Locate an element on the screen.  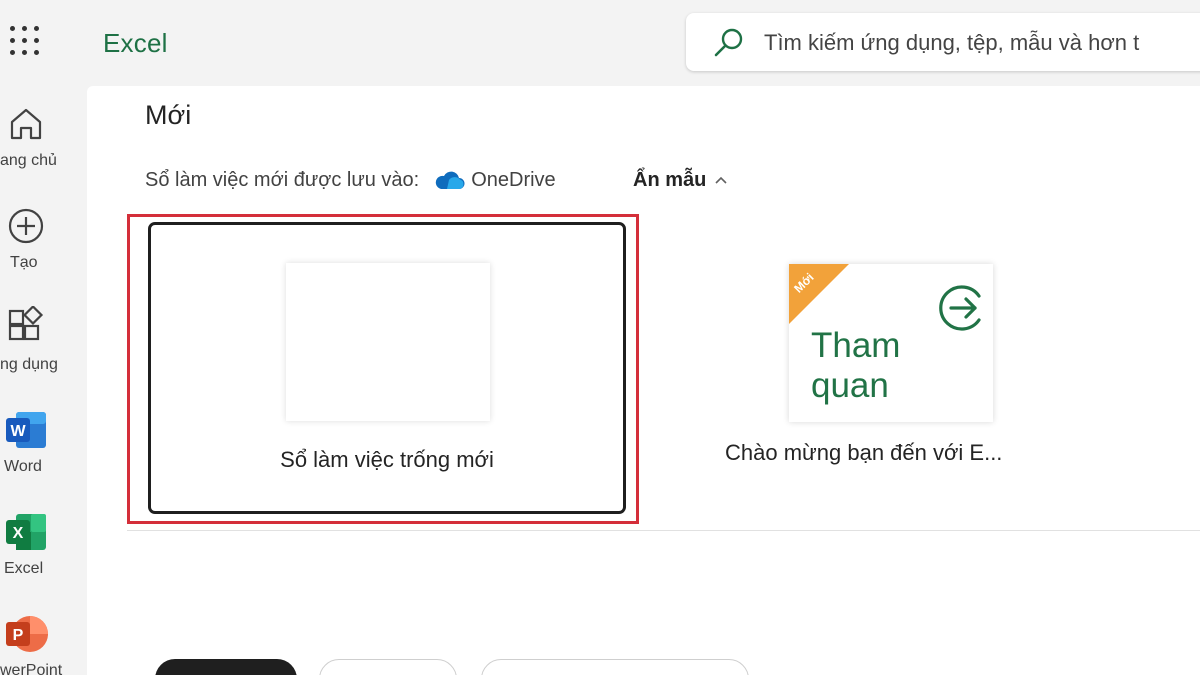
rail-label-word: Word is located at coordinates (23, 466).